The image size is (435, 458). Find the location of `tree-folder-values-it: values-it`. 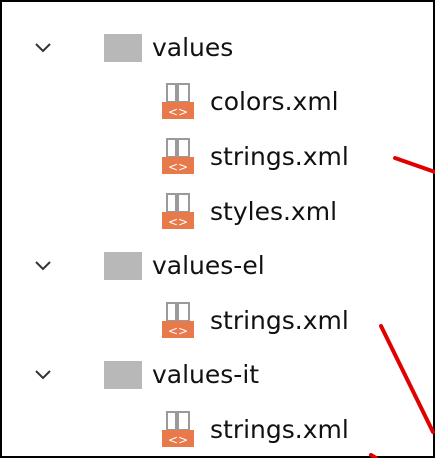

tree-folder-values-it: values-it is located at coordinates (217, 375).